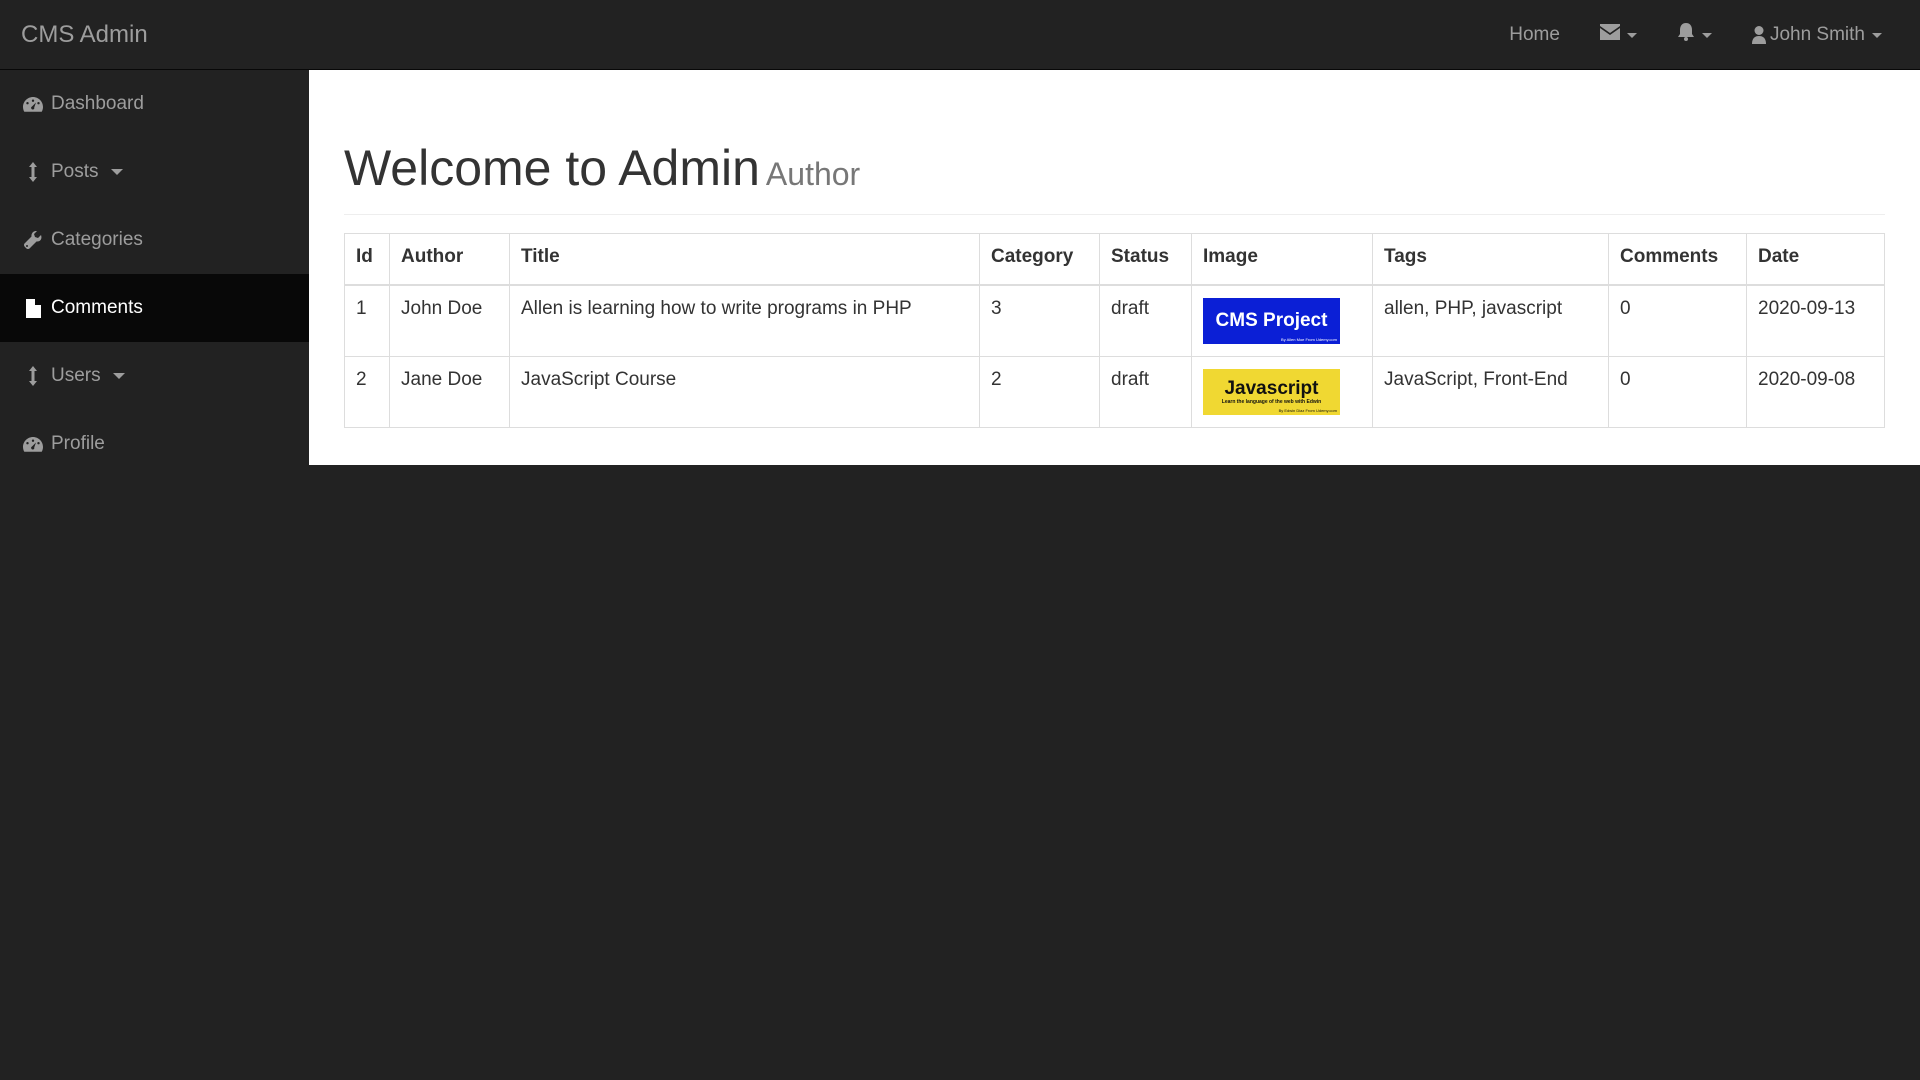 The height and width of the screenshot is (1080, 1920). Describe the element at coordinates (1490, 320) in the screenshot. I see `cell-tags: allen, PHP, javascript` at that location.